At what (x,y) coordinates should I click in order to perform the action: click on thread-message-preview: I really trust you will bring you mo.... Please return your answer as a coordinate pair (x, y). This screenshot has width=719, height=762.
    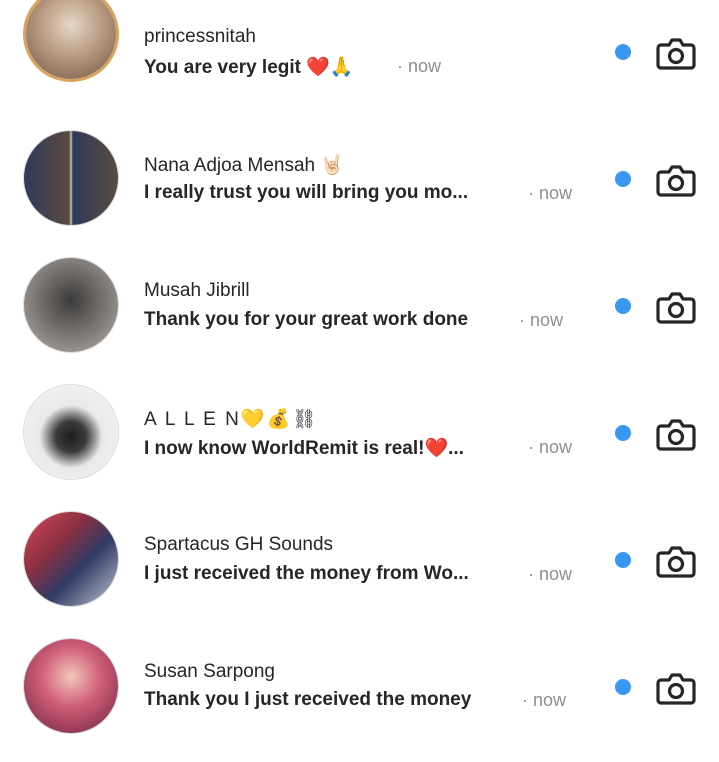
    Looking at the image, I should click on (306, 192).